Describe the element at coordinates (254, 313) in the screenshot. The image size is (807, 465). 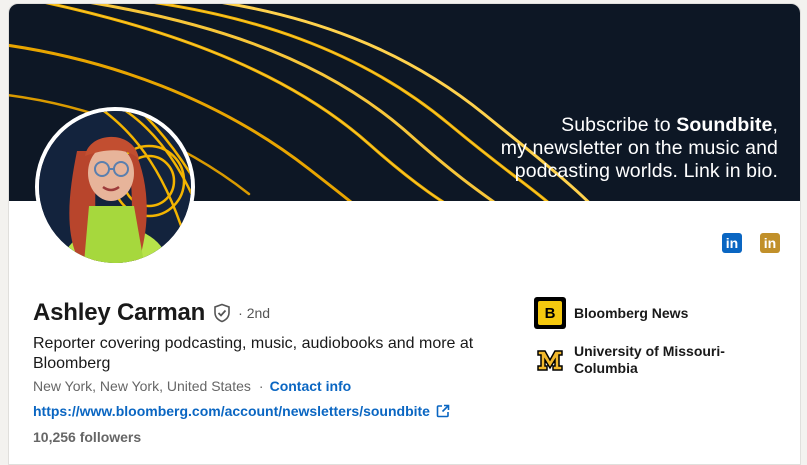
I see `connection-degree: · 2nd` at that location.